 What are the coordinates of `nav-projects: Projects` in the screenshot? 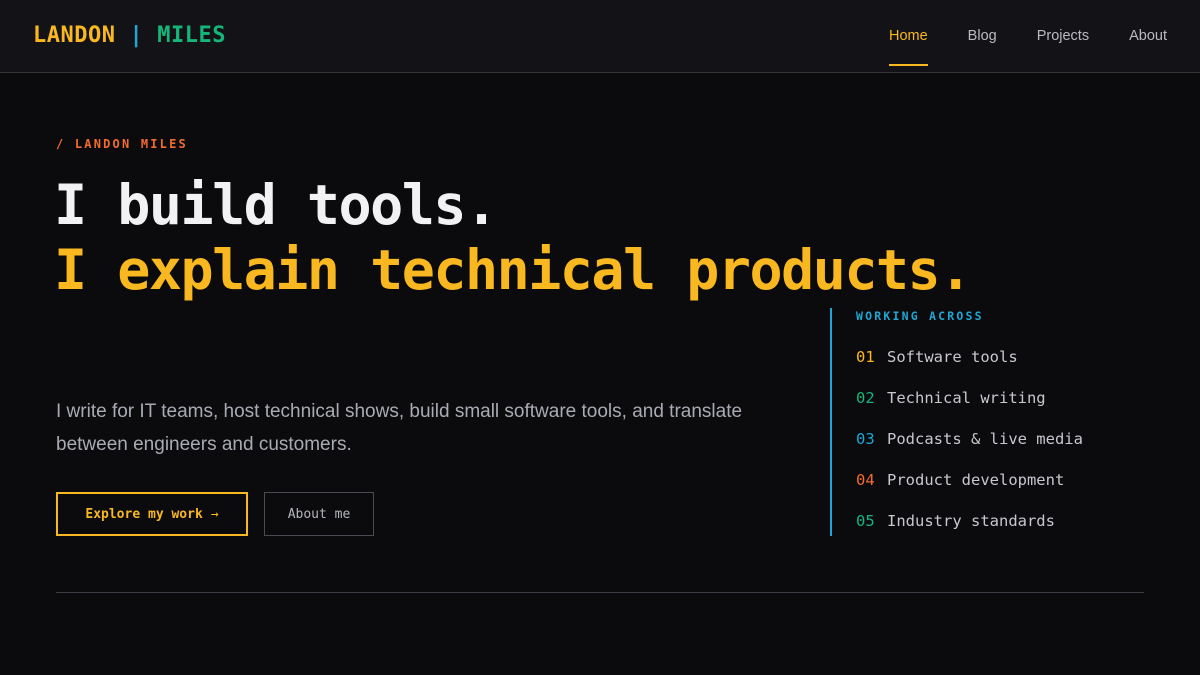 It's located at (1063, 36).